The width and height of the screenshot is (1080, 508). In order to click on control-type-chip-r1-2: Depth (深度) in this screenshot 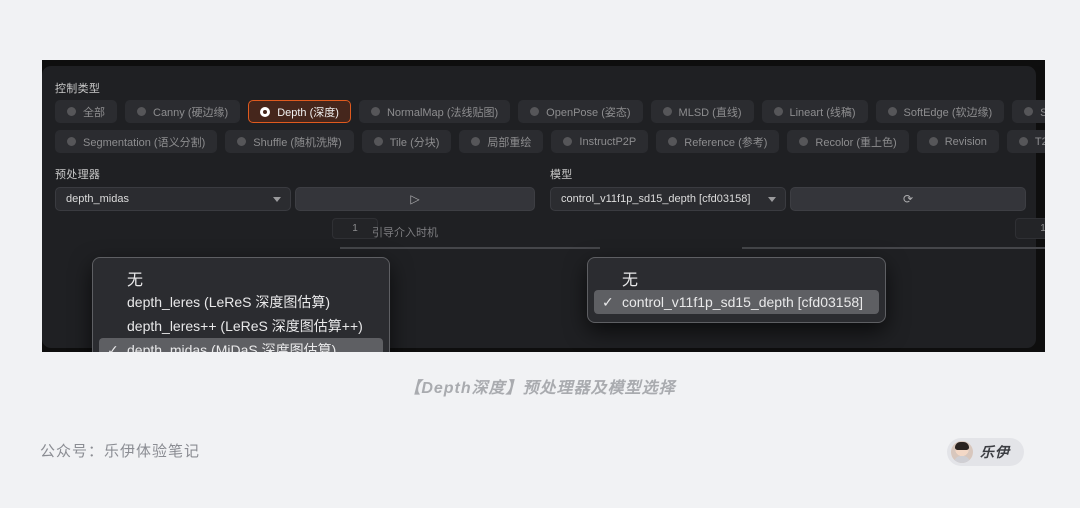, I will do `click(299, 111)`.